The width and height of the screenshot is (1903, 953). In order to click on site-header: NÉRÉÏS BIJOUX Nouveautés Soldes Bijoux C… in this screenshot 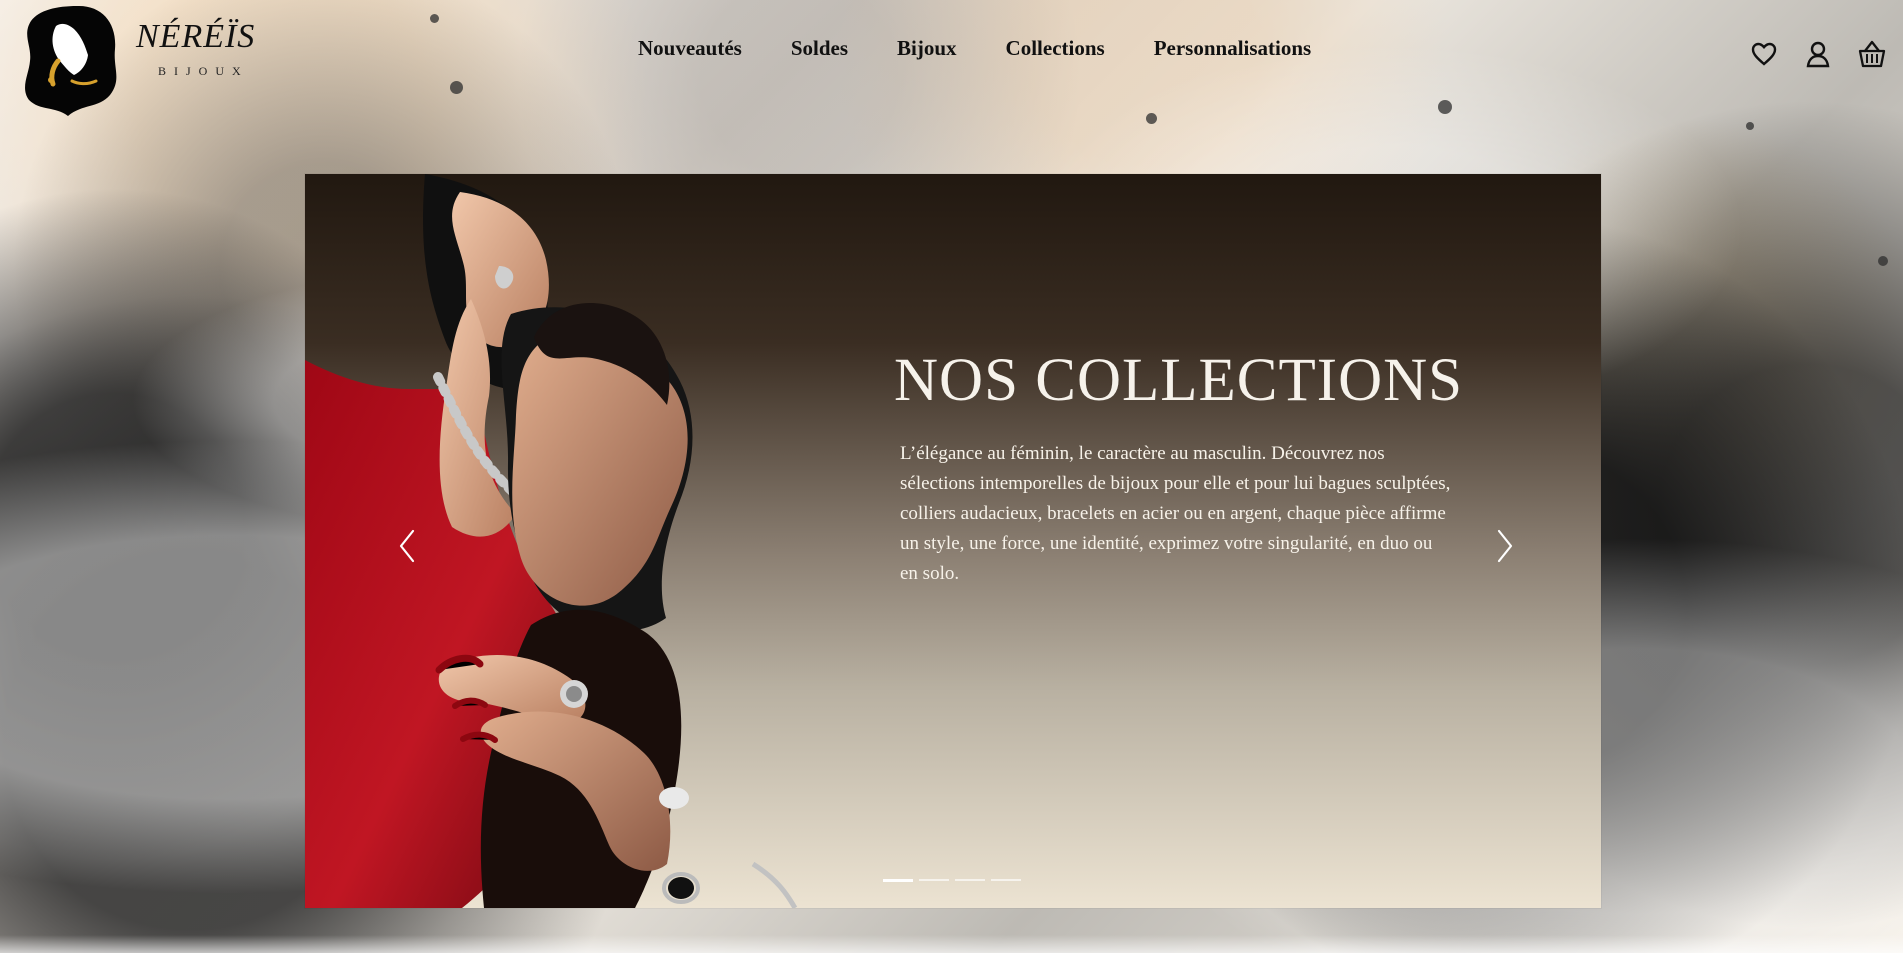, I will do `click(951, 59)`.